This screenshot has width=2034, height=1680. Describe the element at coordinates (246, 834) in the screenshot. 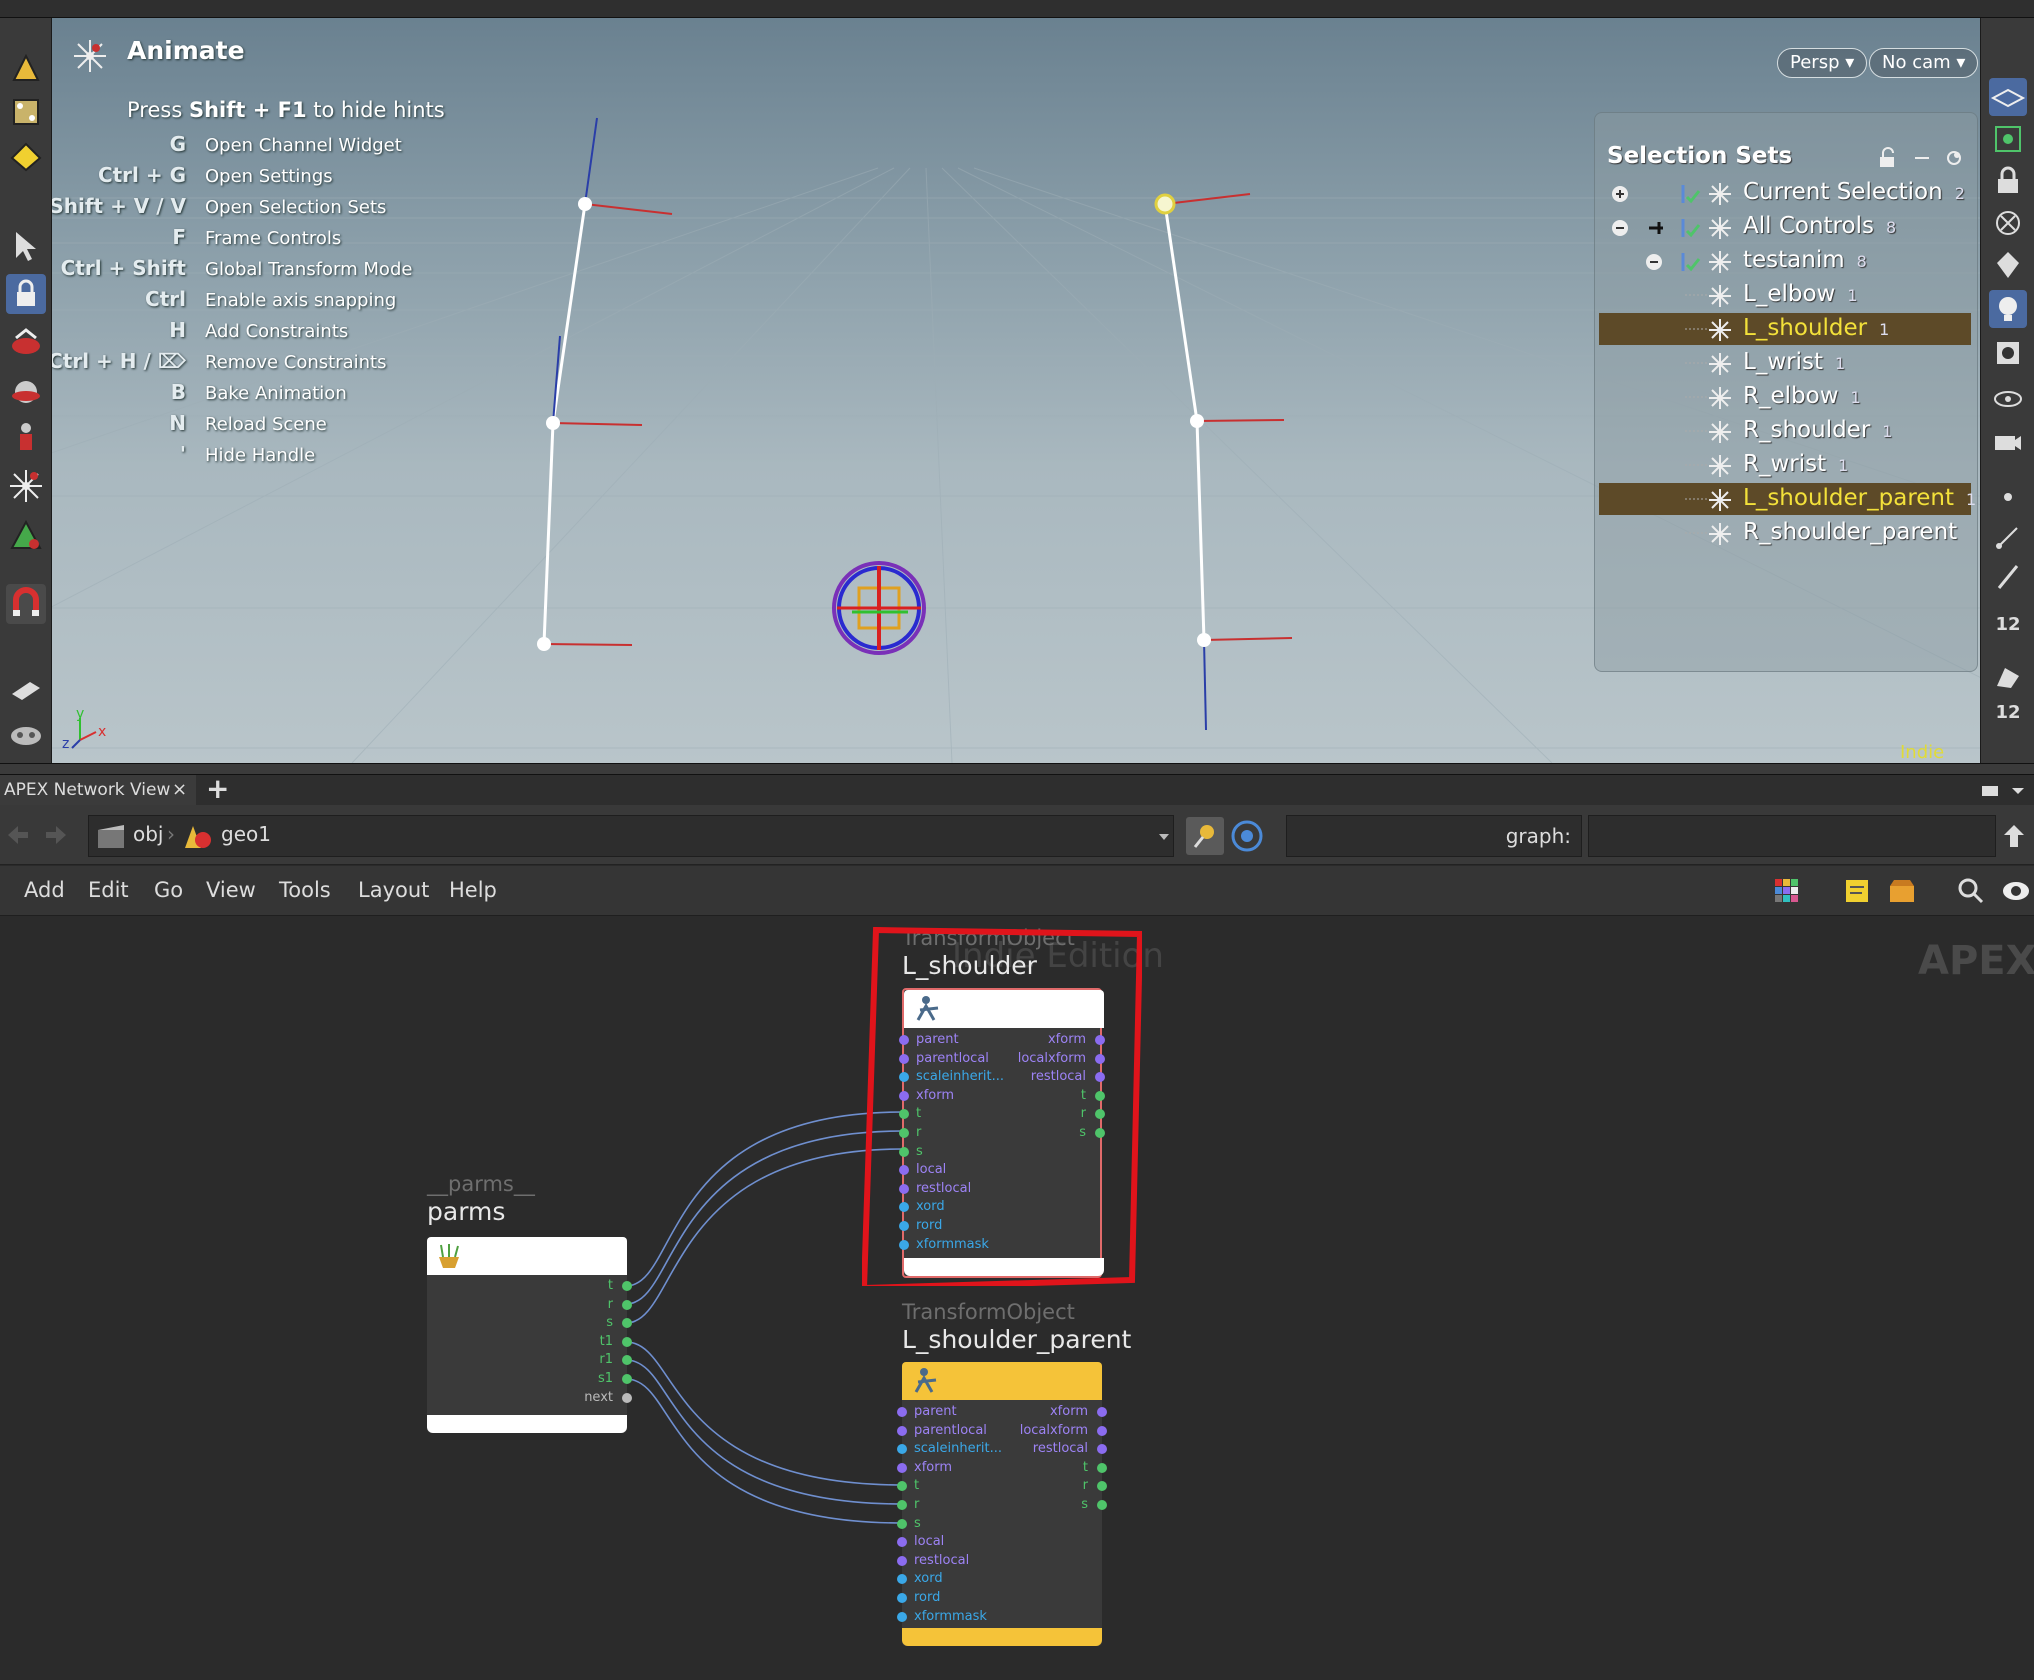

I see `breadcrumb-geo1: geo1` at that location.